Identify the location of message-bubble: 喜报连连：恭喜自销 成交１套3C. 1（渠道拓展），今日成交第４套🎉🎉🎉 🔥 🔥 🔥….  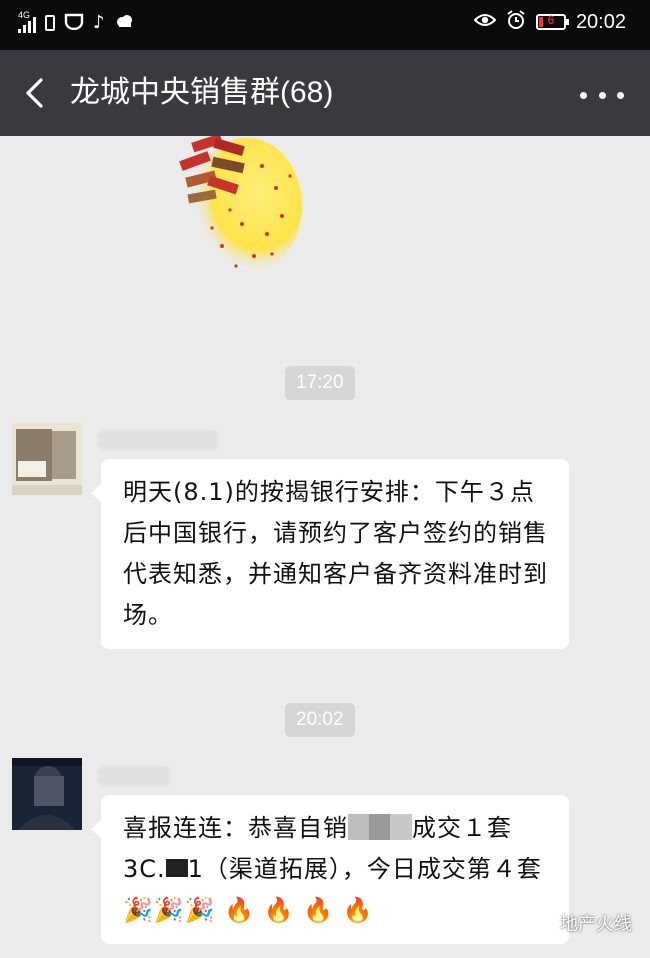
(330, 869).